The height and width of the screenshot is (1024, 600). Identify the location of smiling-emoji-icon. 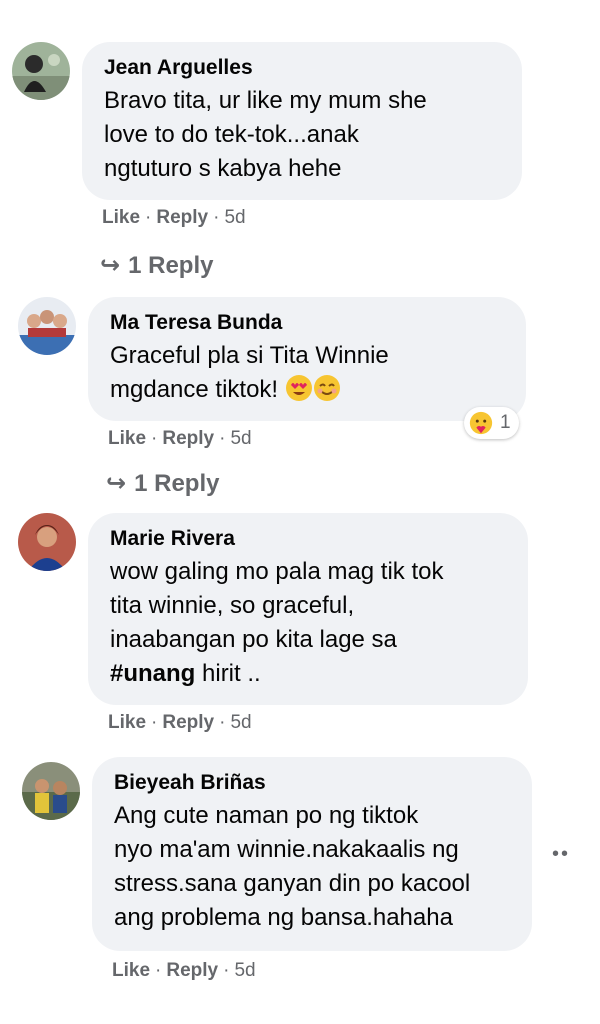
(326, 388).